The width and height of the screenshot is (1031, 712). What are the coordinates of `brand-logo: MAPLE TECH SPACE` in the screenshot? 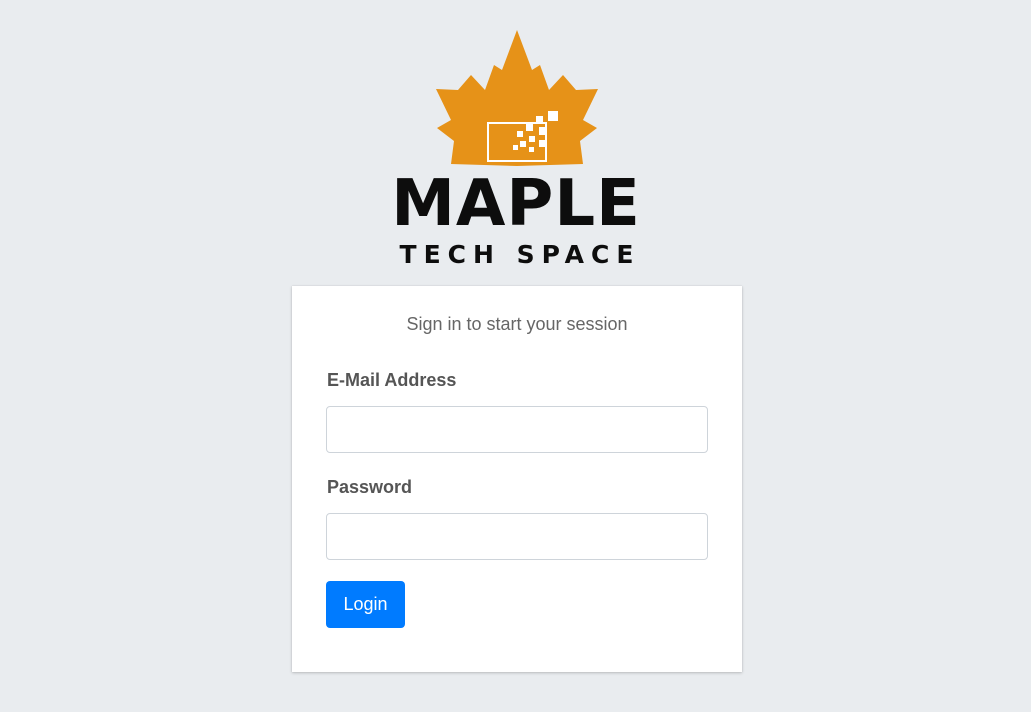 It's located at (516, 149).